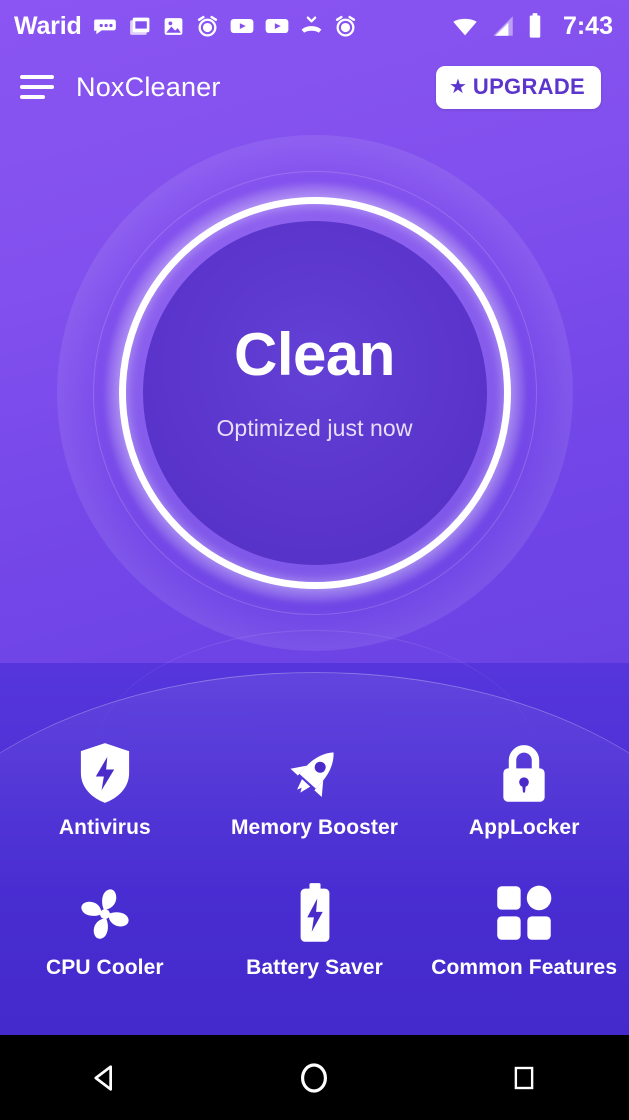  Describe the element at coordinates (524, 967) in the screenshot. I see `feature-label: Common Features` at that location.